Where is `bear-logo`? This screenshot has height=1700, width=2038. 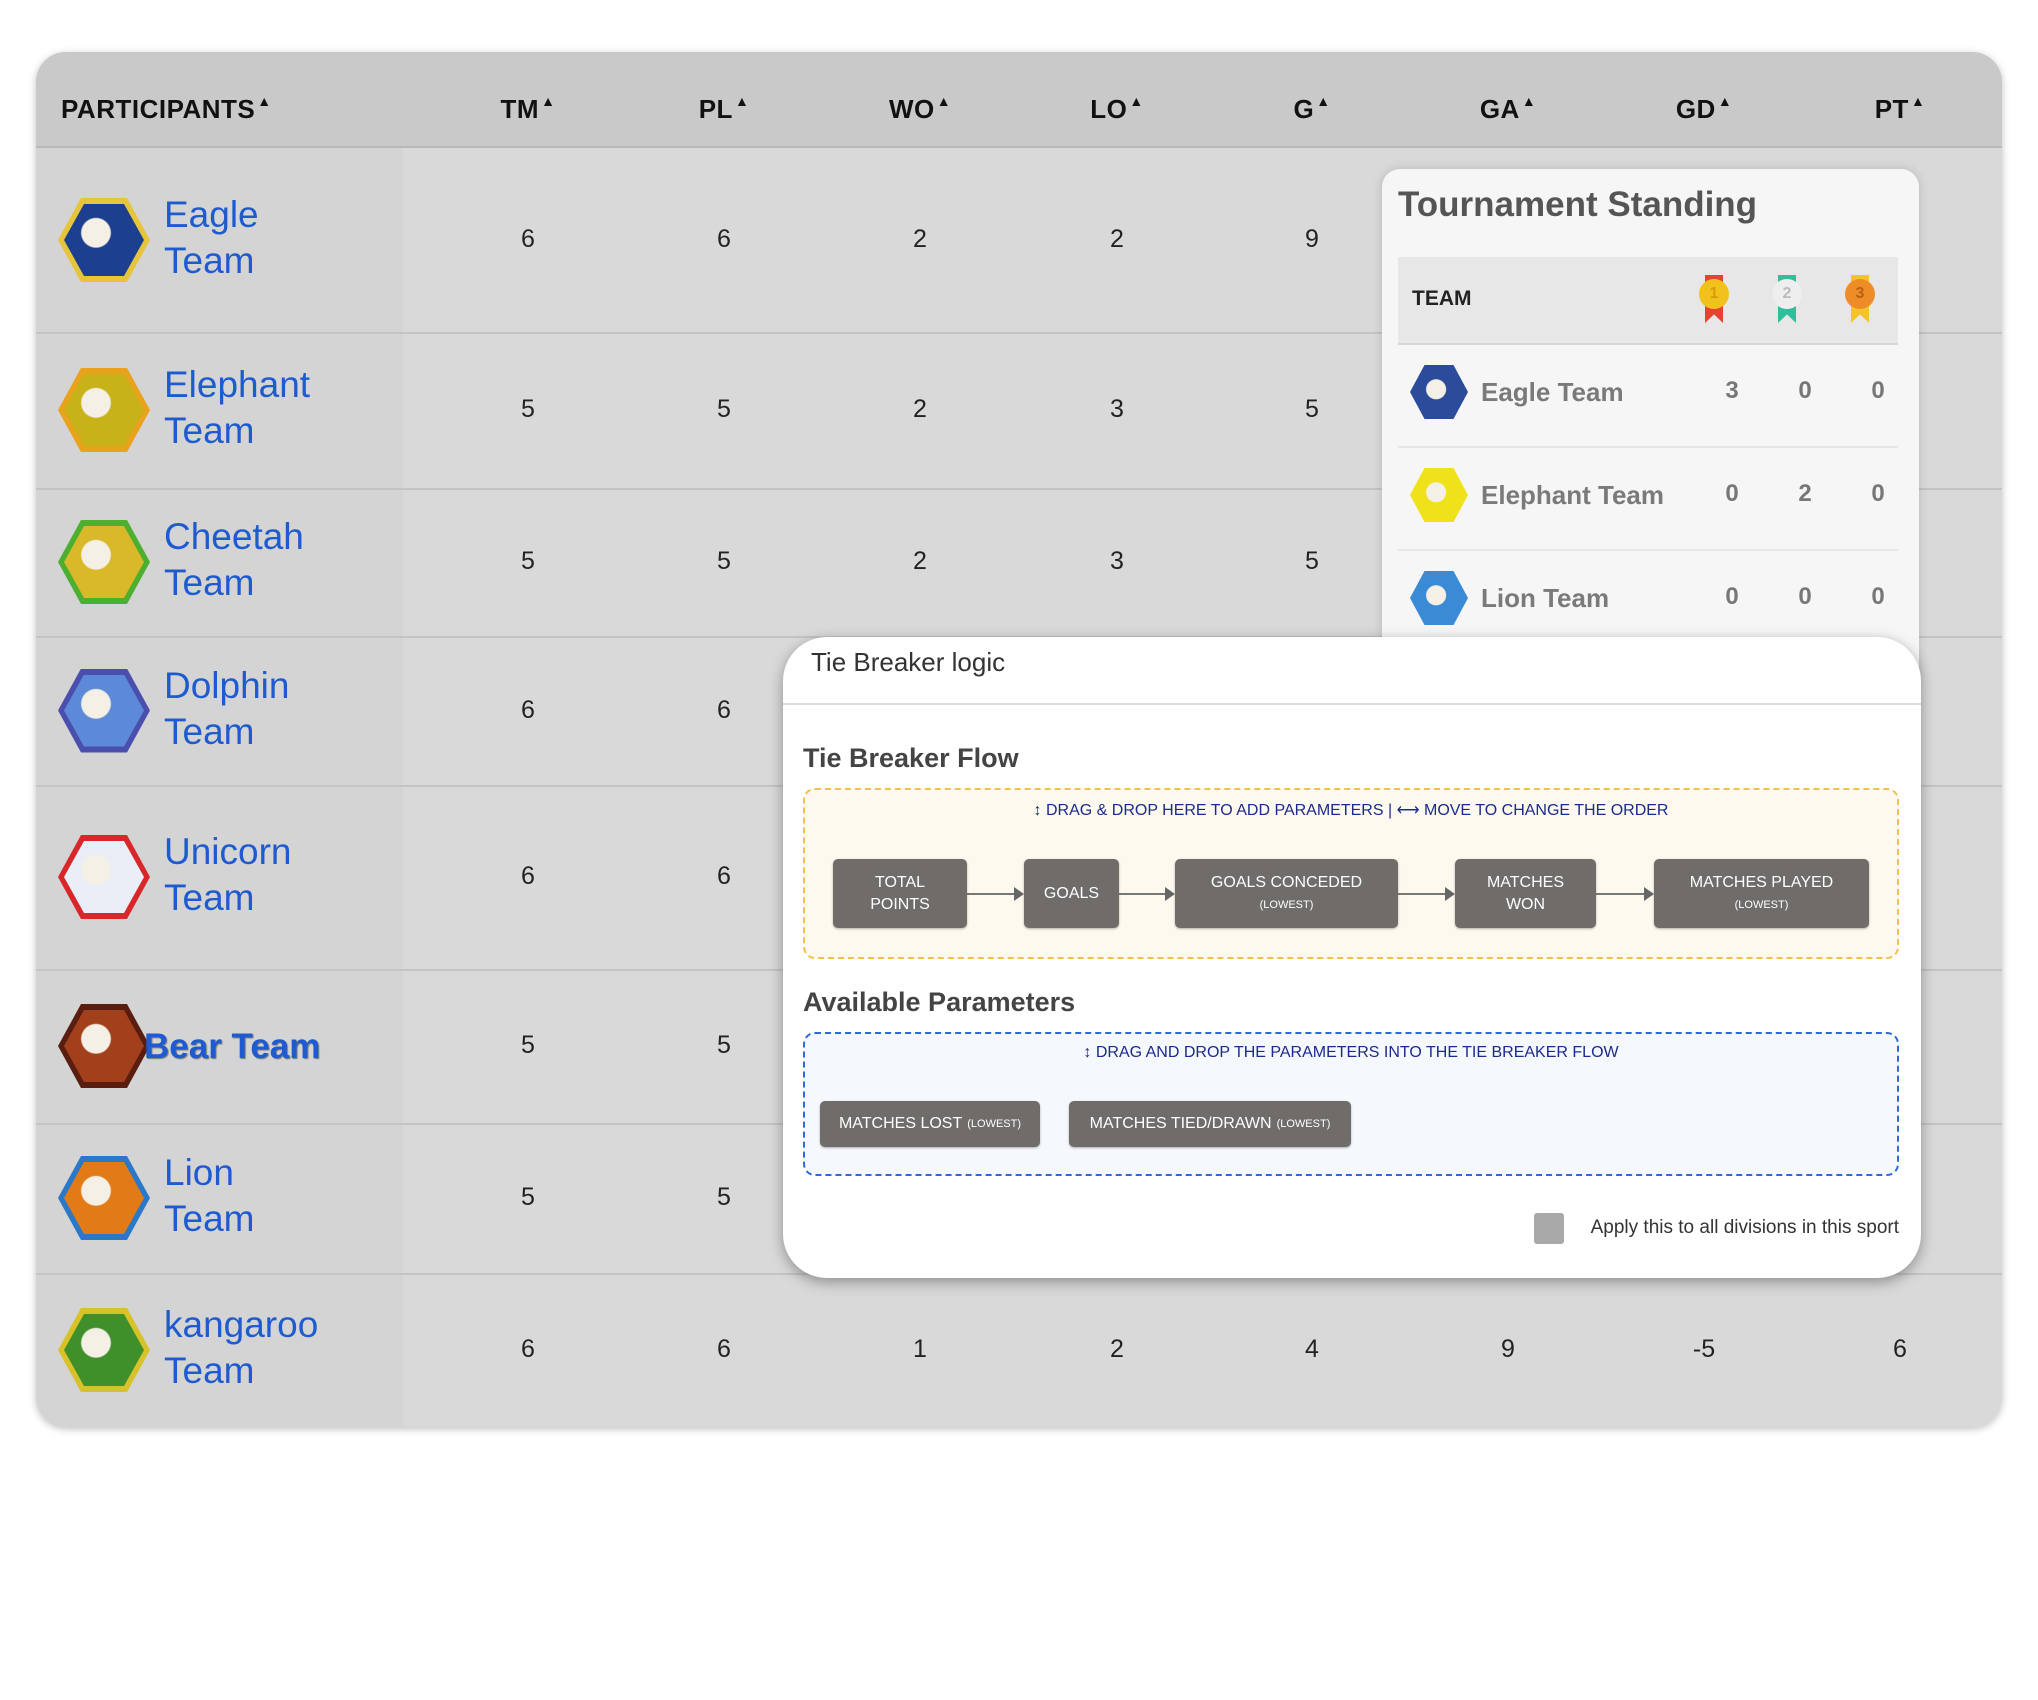 bear-logo is located at coordinates (104, 1046).